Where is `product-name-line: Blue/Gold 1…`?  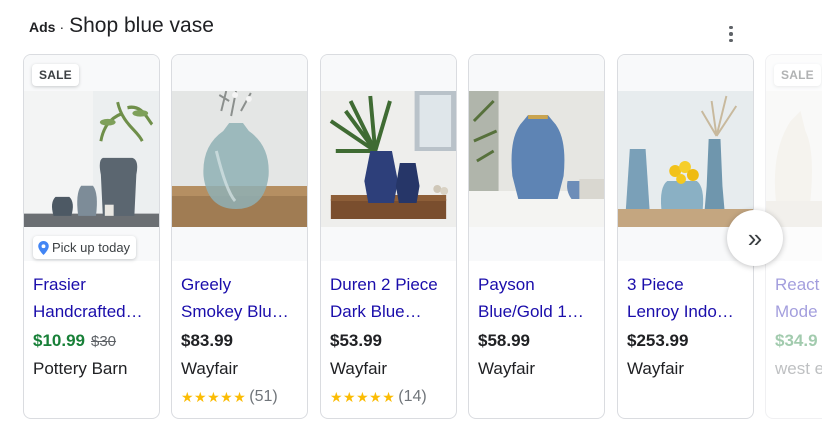 product-name-line: Blue/Gold 1… is located at coordinates (531, 311).